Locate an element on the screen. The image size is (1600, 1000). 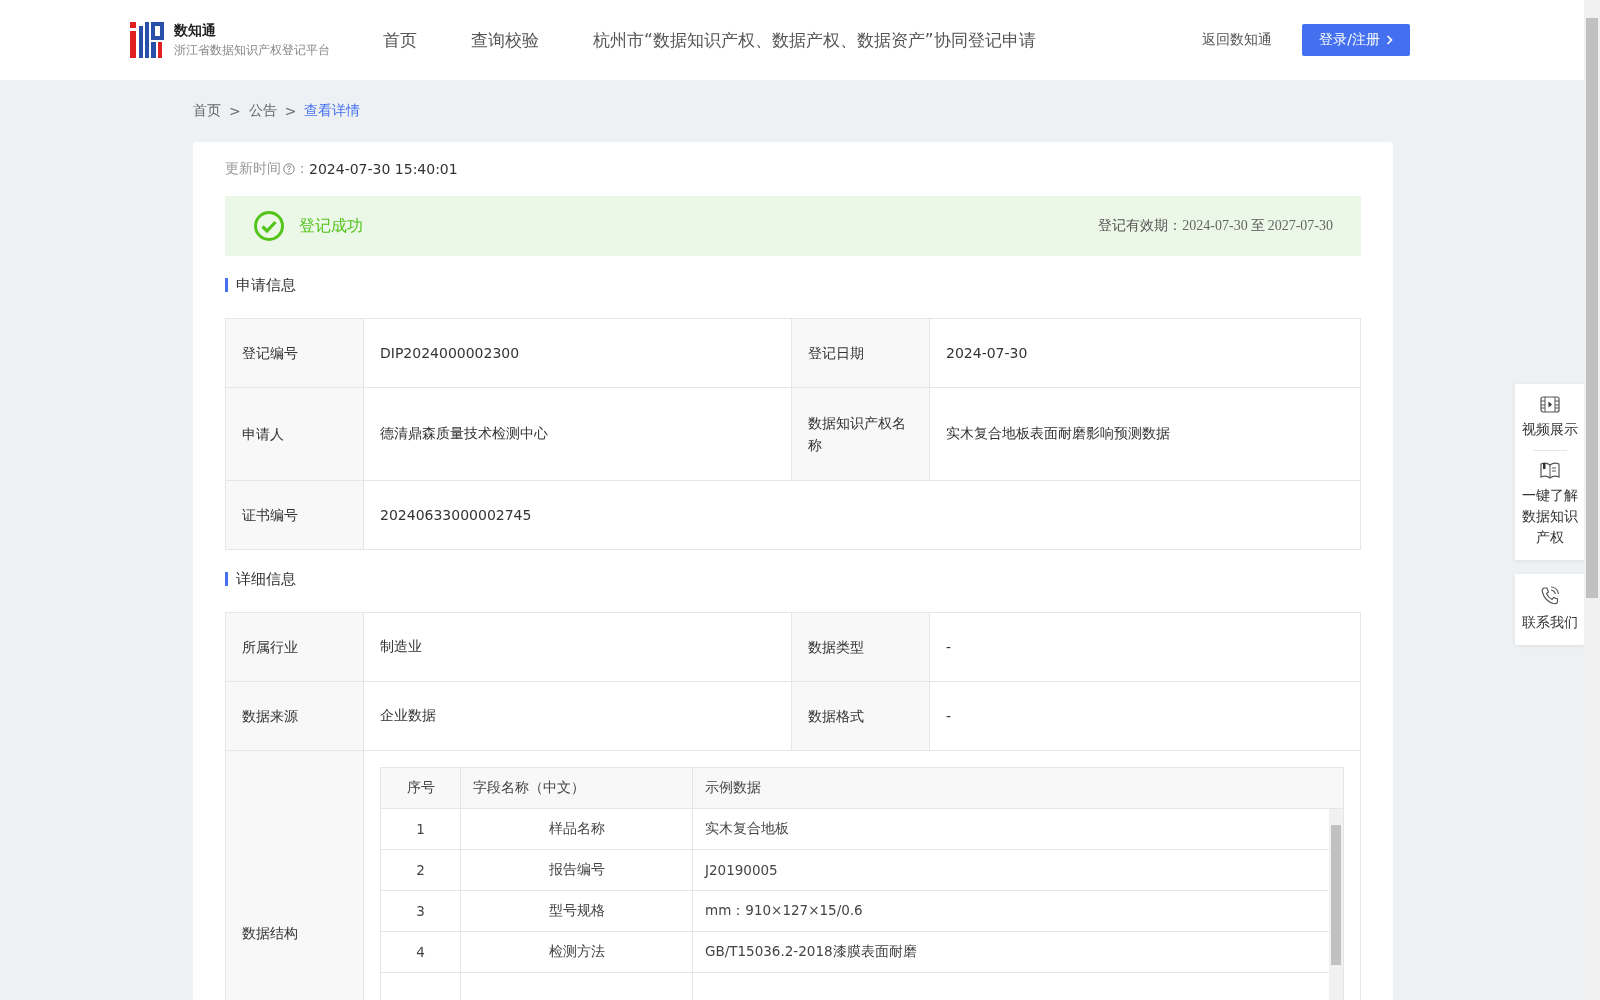
validity-start: 2024-07-30 is located at coordinates (1215, 226).